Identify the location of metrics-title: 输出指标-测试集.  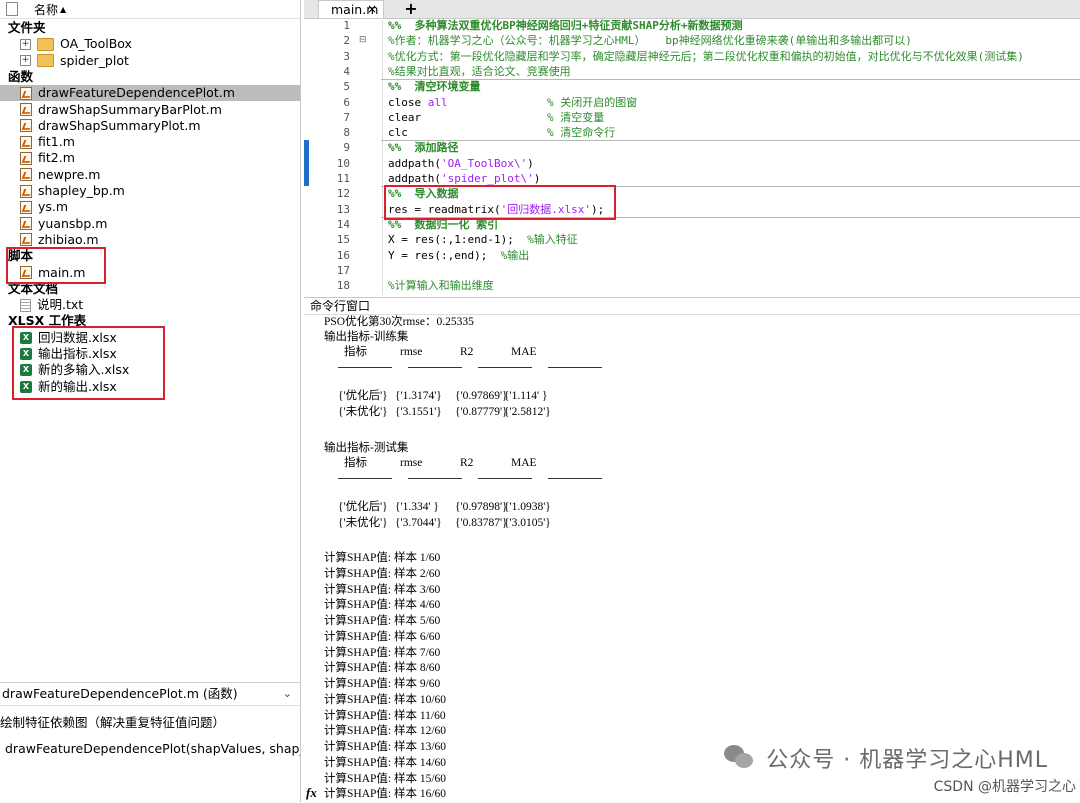
(366, 448).